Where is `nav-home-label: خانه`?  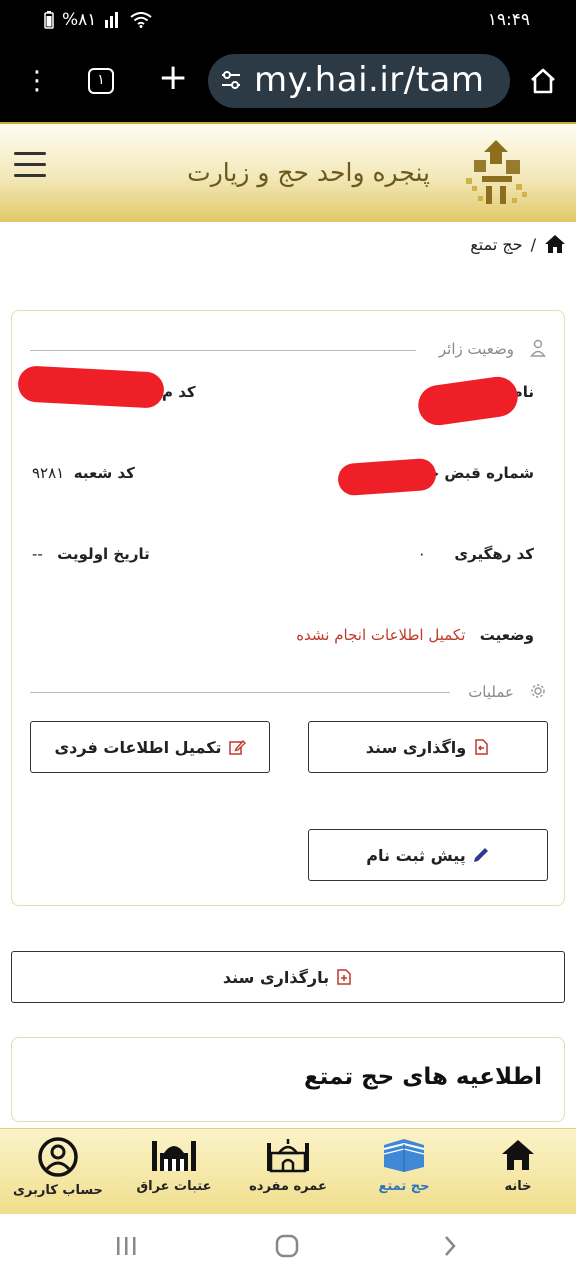
nav-home-label: خانه is located at coordinates (518, 1186).